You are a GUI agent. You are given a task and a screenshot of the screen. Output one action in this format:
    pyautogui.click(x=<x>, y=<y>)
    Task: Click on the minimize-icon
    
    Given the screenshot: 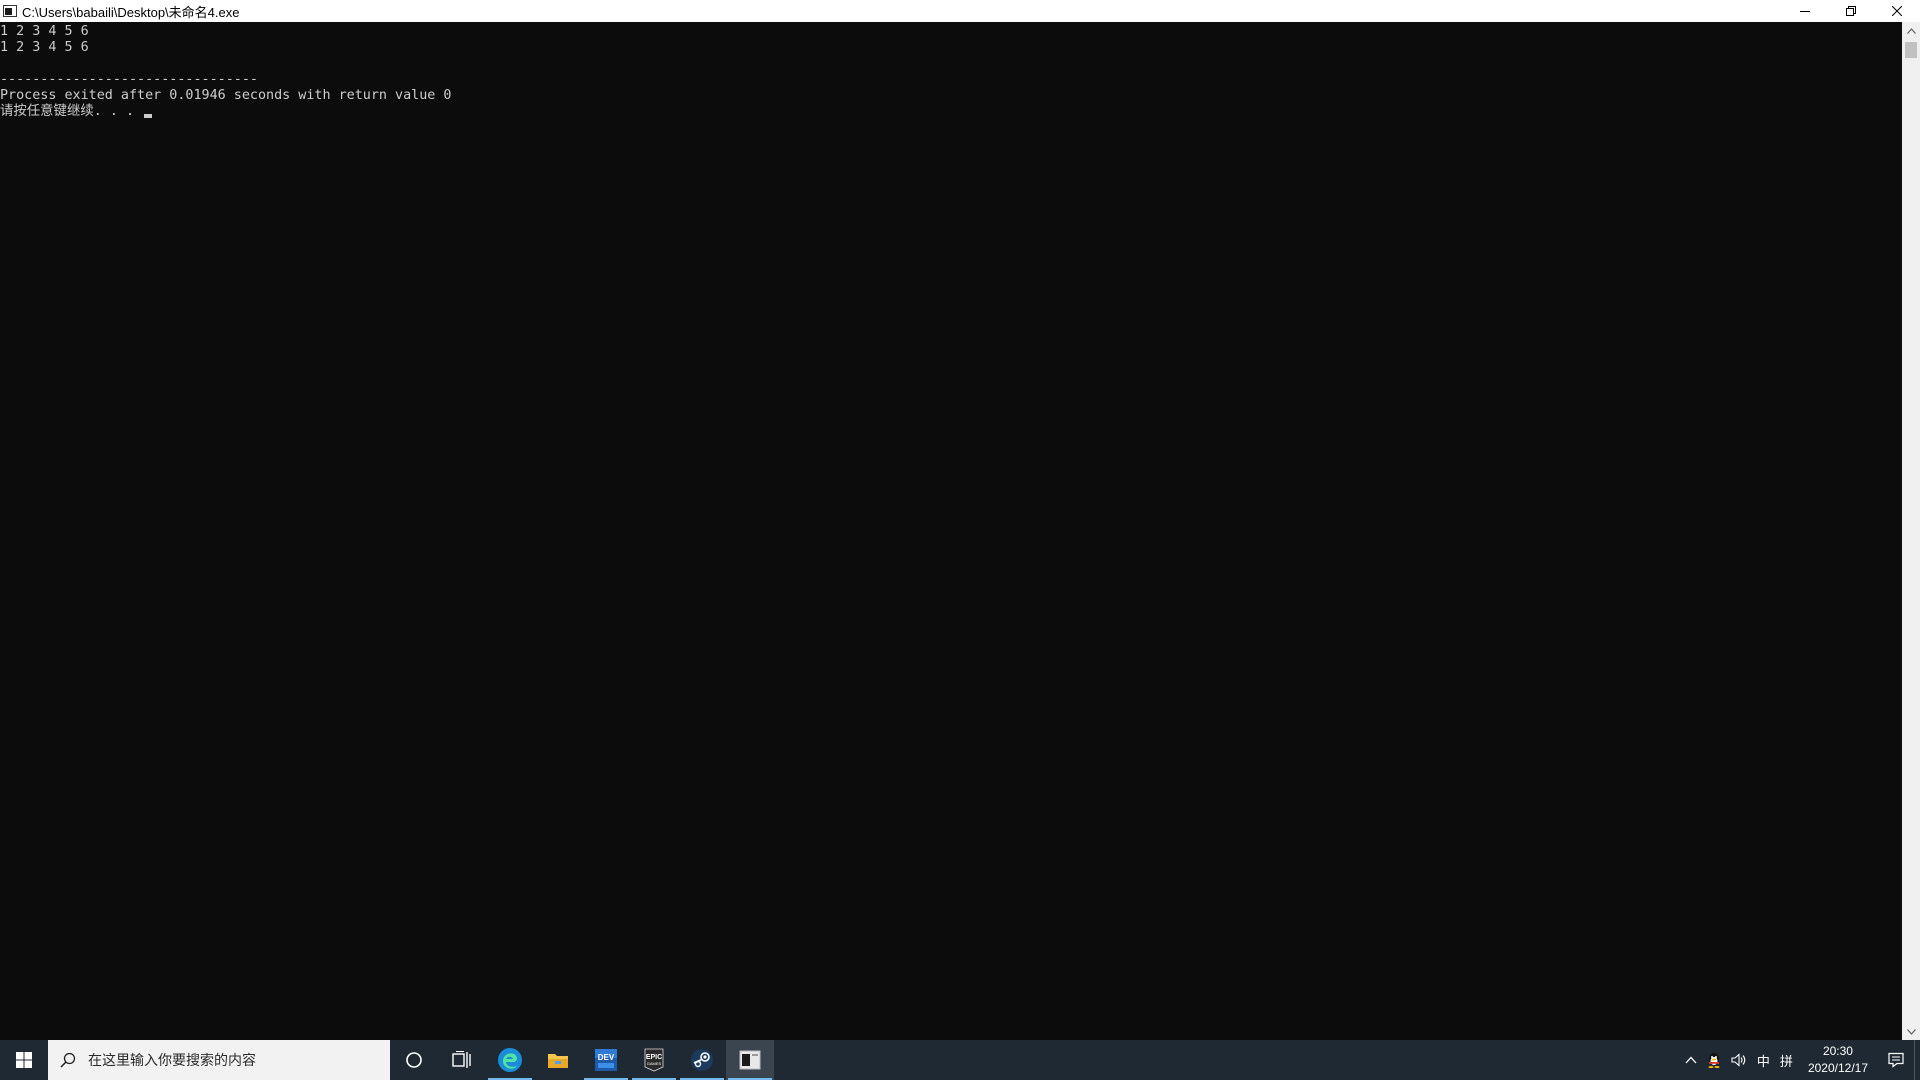 What is the action you would take?
    pyautogui.click(x=1805, y=11)
    